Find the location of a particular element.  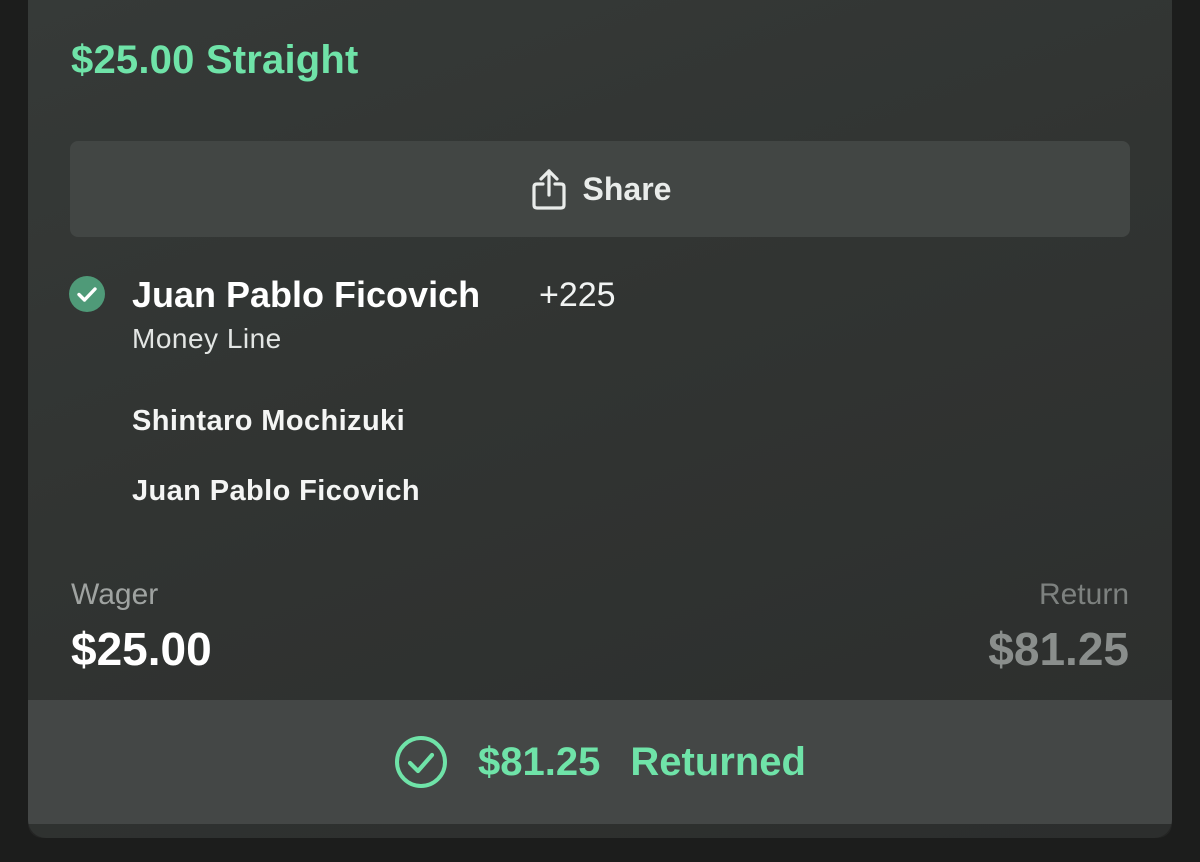

market-type: Money Line is located at coordinates (207, 338).